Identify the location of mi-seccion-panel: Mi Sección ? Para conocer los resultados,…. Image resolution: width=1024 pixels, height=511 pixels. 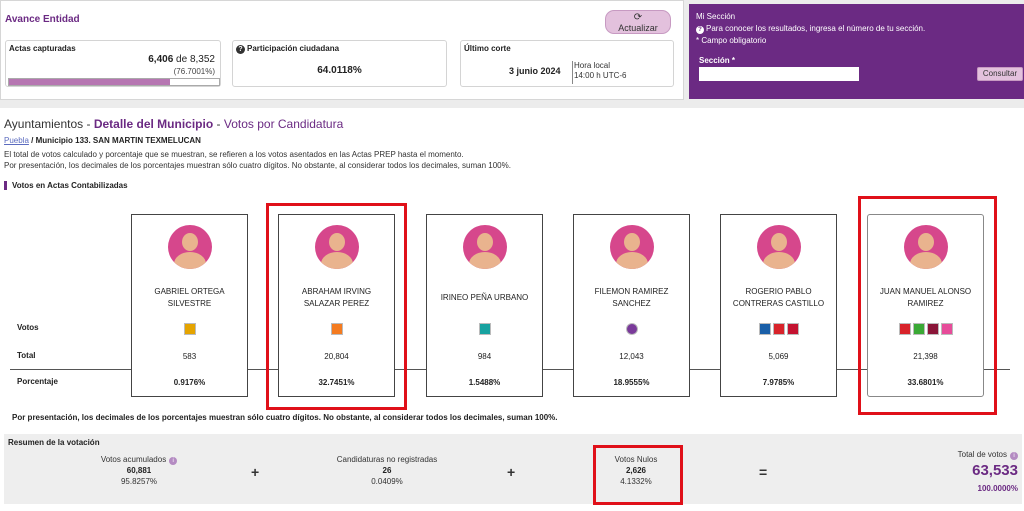
(856, 51).